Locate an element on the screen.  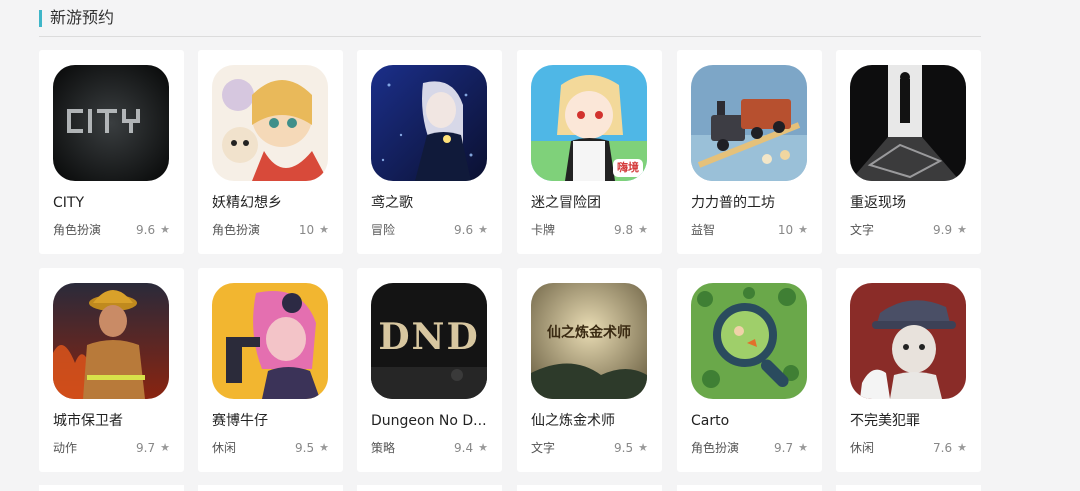
game-genre: 卡牌 is located at coordinates (543, 230).